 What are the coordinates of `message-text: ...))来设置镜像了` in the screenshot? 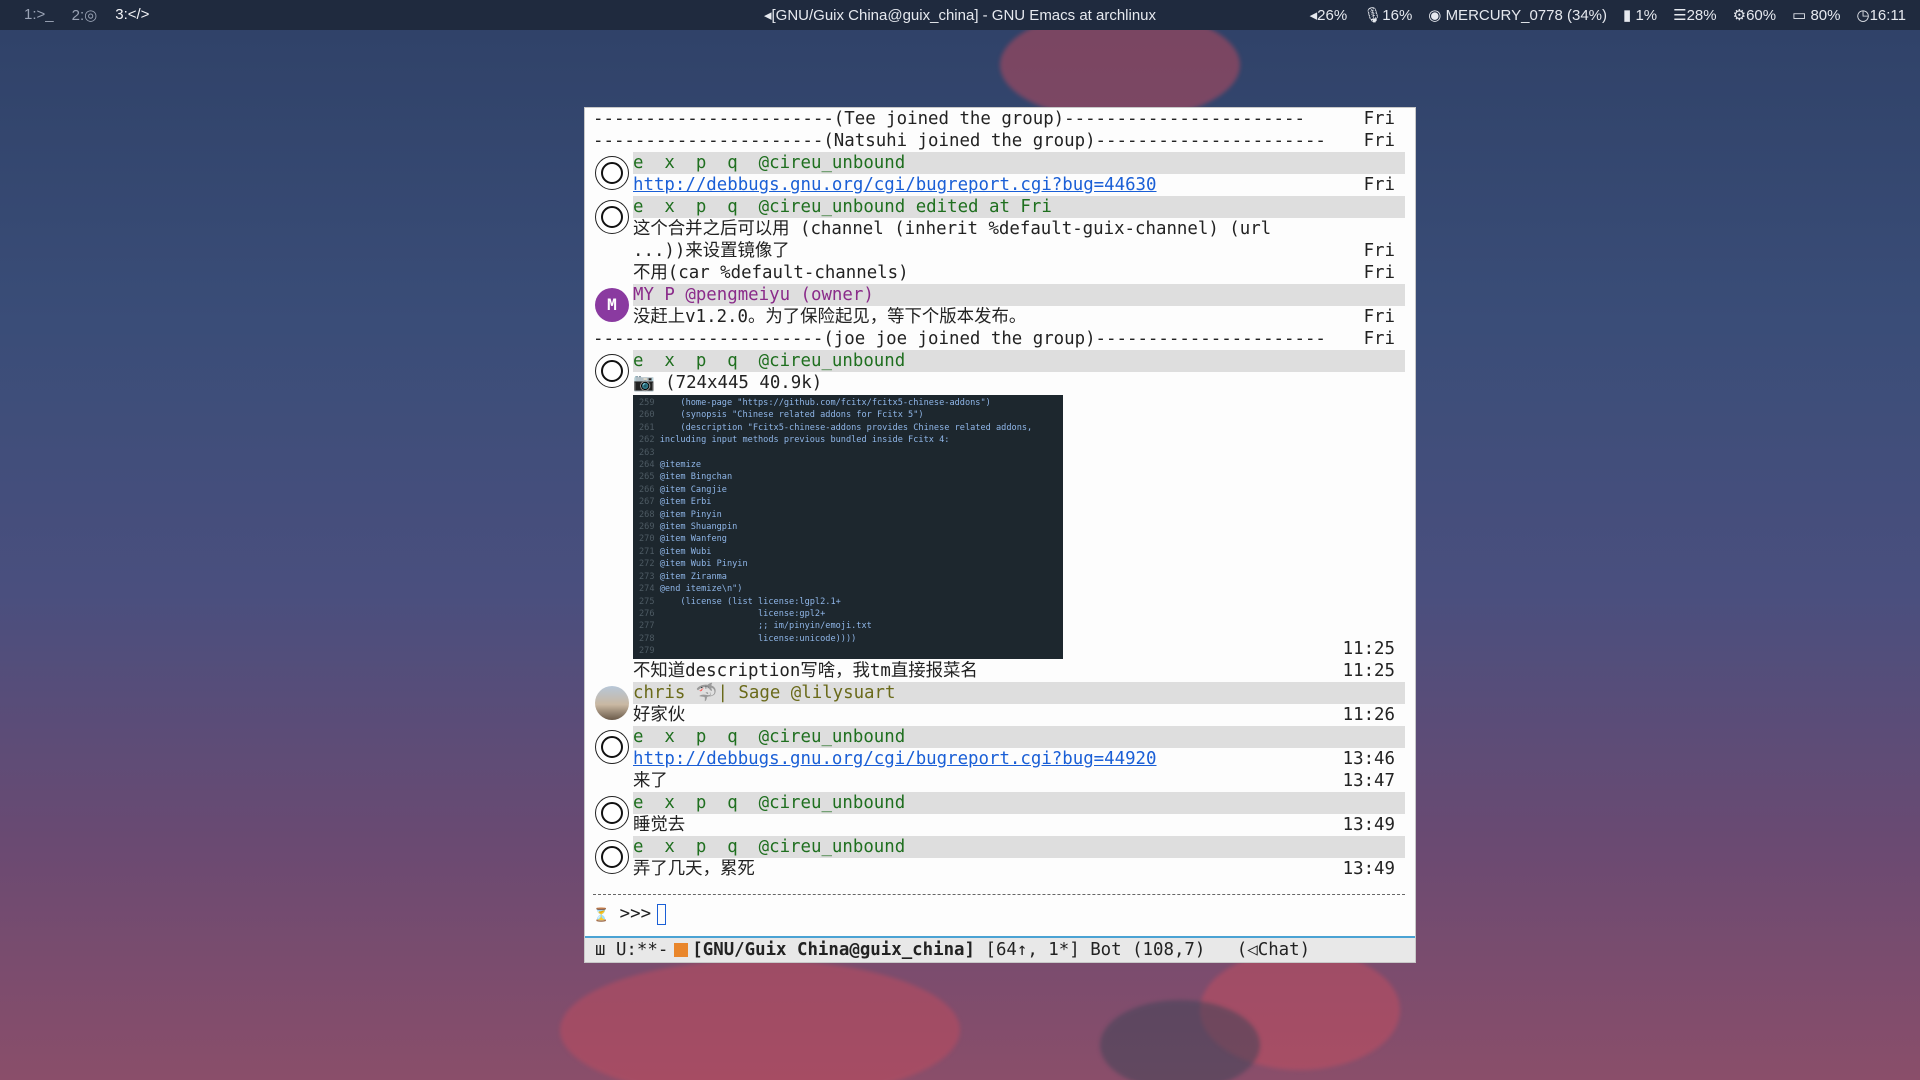 It's located at (711, 251).